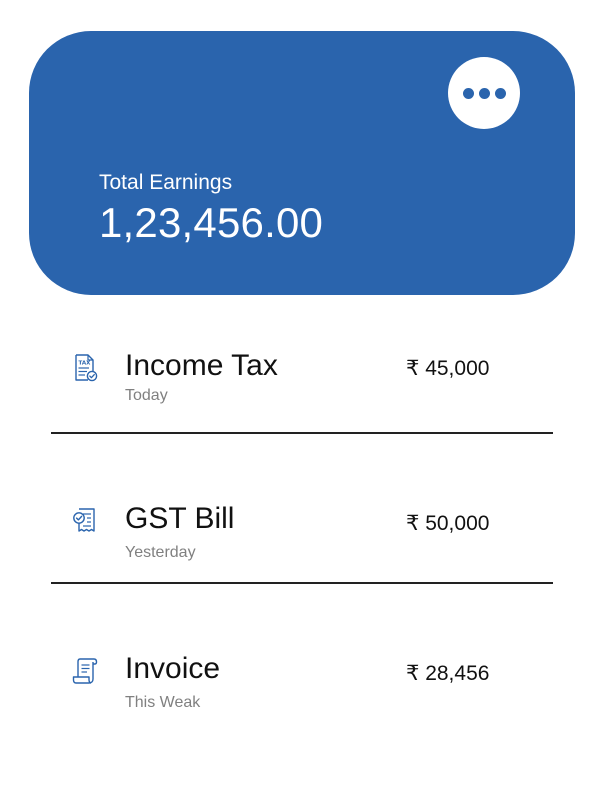  I want to click on transaction-amount: ₹ 50,000, so click(448, 523).